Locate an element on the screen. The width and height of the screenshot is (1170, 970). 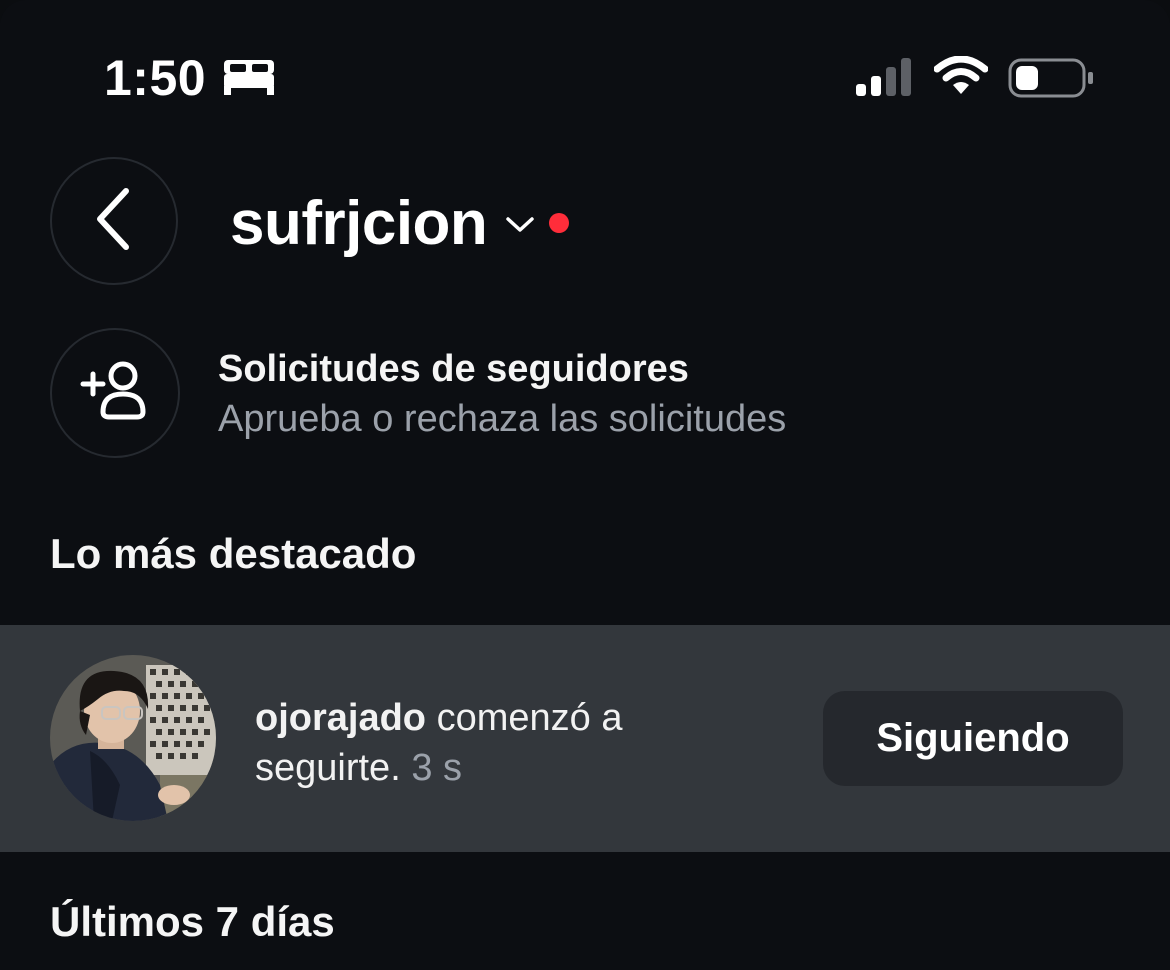
notification-text: ojorajado comenzó a seguirte. 3 s is located at coordinates (525, 743).